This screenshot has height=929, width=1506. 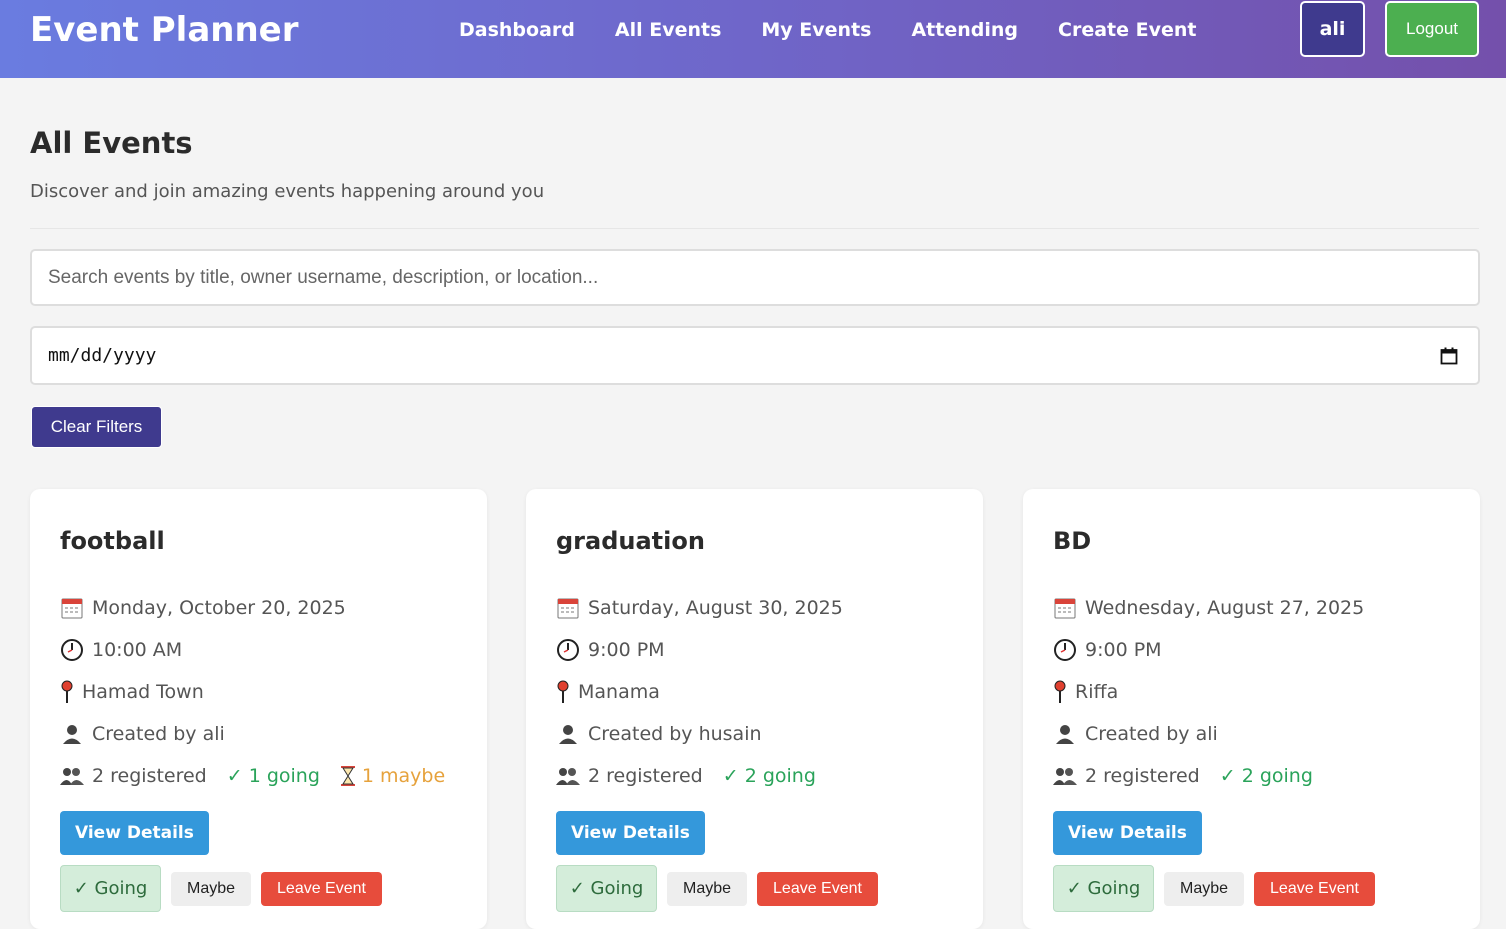 What do you see at coordinates (102, 355) in the screenshot?
I see `date-filter-value: mm/dd/yyyy` at bounding box center [102, 355].